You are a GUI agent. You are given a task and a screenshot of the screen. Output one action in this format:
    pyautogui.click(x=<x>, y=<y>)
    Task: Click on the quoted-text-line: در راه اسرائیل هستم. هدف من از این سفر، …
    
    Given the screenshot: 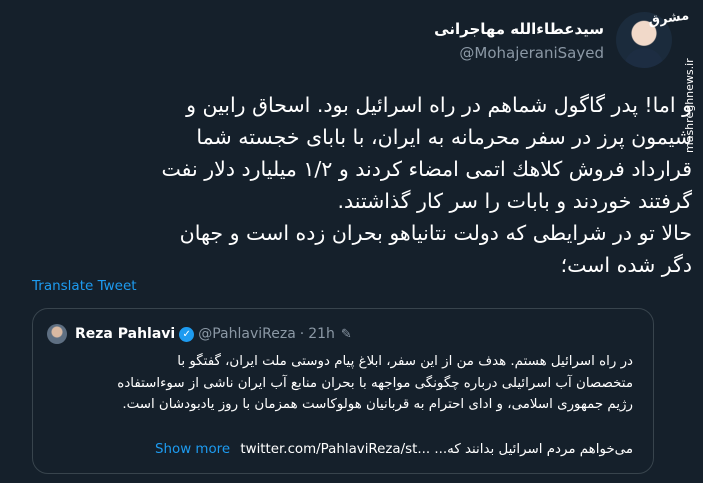 What is the action you would take?
    pyautogui.click(x=405, y=361)
    